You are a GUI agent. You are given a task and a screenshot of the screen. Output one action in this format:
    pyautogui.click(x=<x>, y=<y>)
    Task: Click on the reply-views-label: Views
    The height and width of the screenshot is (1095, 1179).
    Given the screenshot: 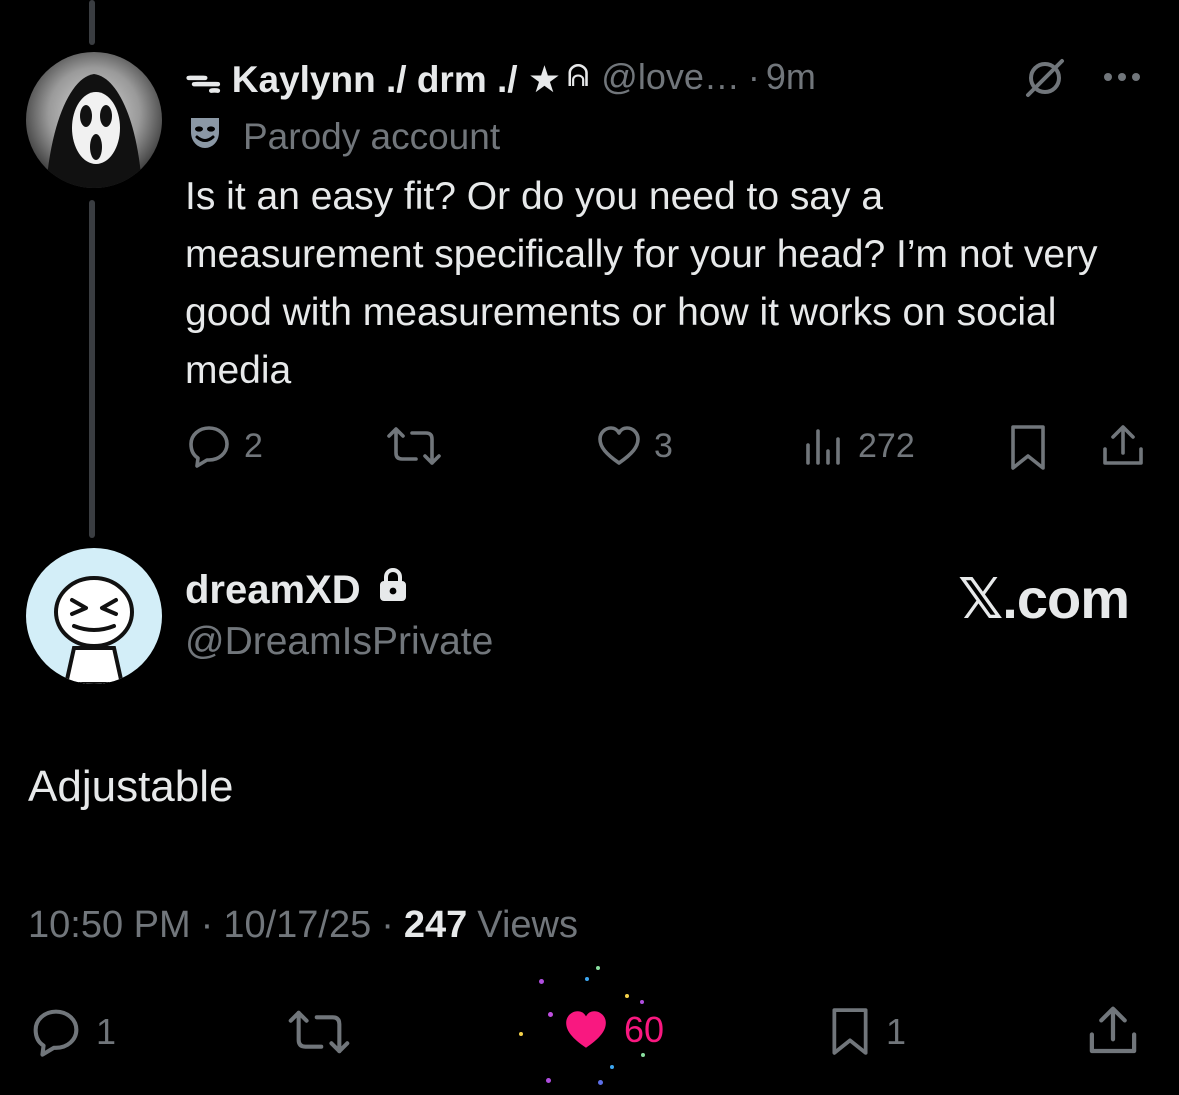 What is the action you would take?
    pyautogui.click(x=527, y=925)
    